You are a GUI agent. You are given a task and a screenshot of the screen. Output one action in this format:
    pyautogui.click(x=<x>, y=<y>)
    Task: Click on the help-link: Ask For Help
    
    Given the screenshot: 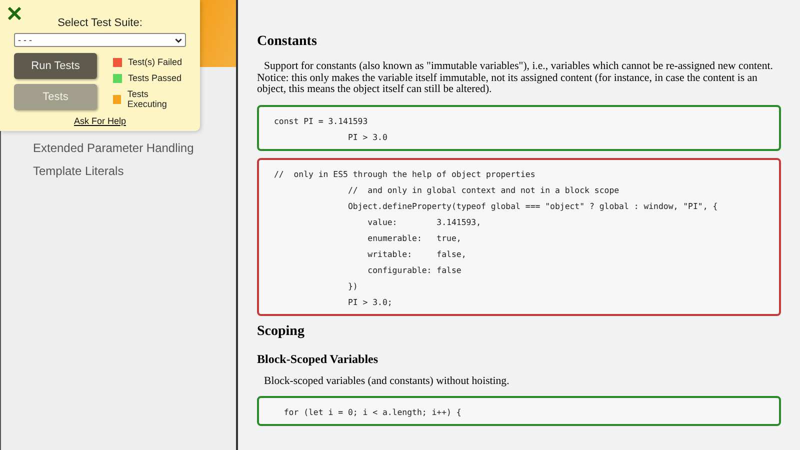 What is the action you would take?
    pyautogui.click(x=100, y=121)
    